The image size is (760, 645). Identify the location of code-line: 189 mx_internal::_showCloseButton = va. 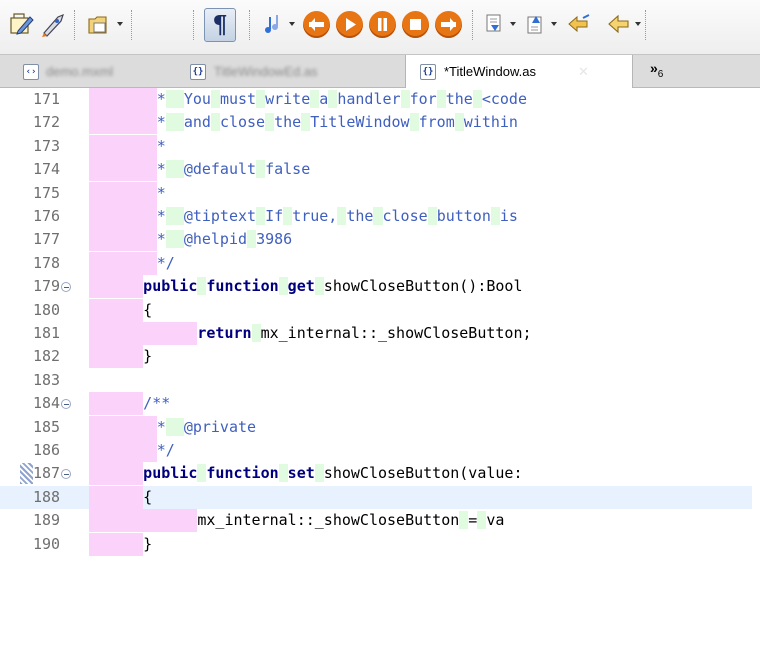
(380, 521).